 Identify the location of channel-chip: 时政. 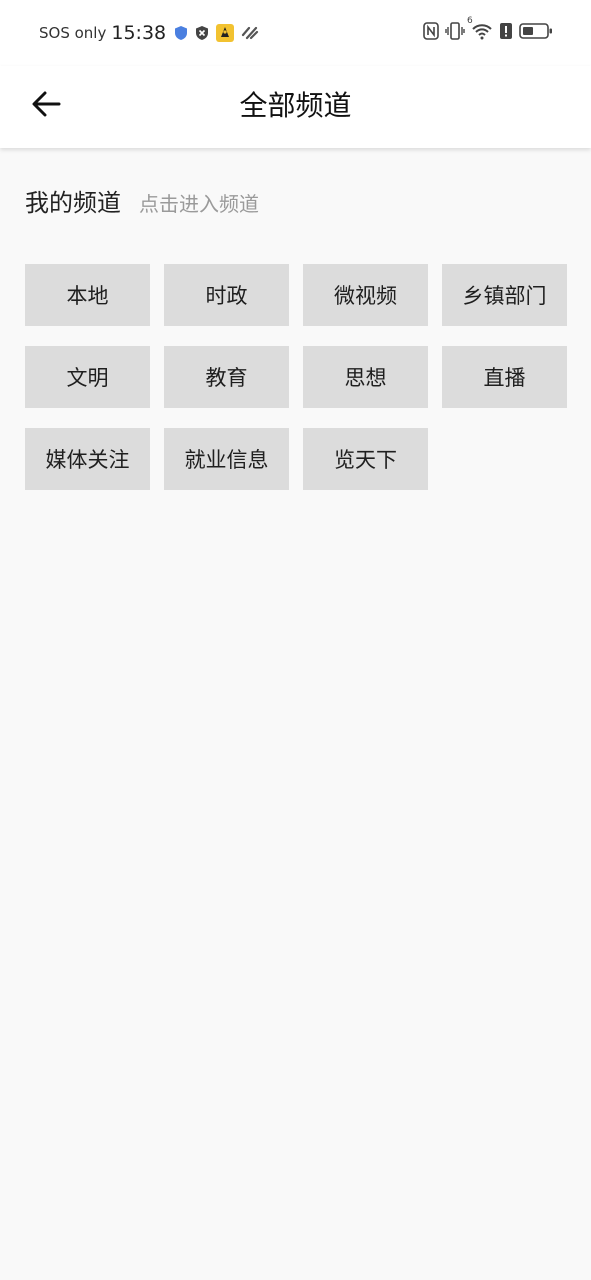
(226, 295).